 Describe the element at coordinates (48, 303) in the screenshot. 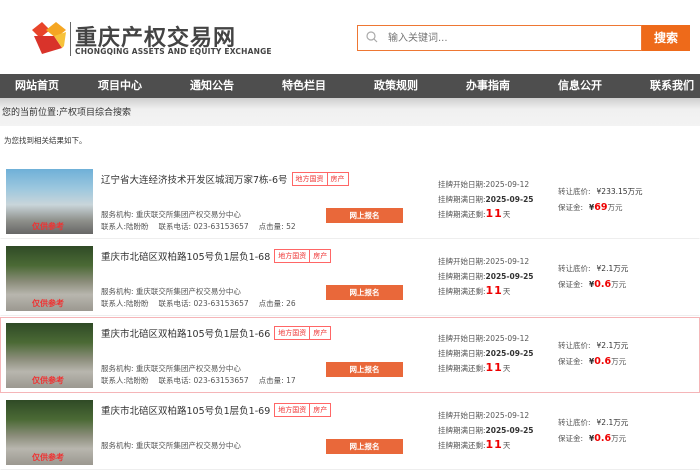

I see `watermark: 仅供参考` at that location.